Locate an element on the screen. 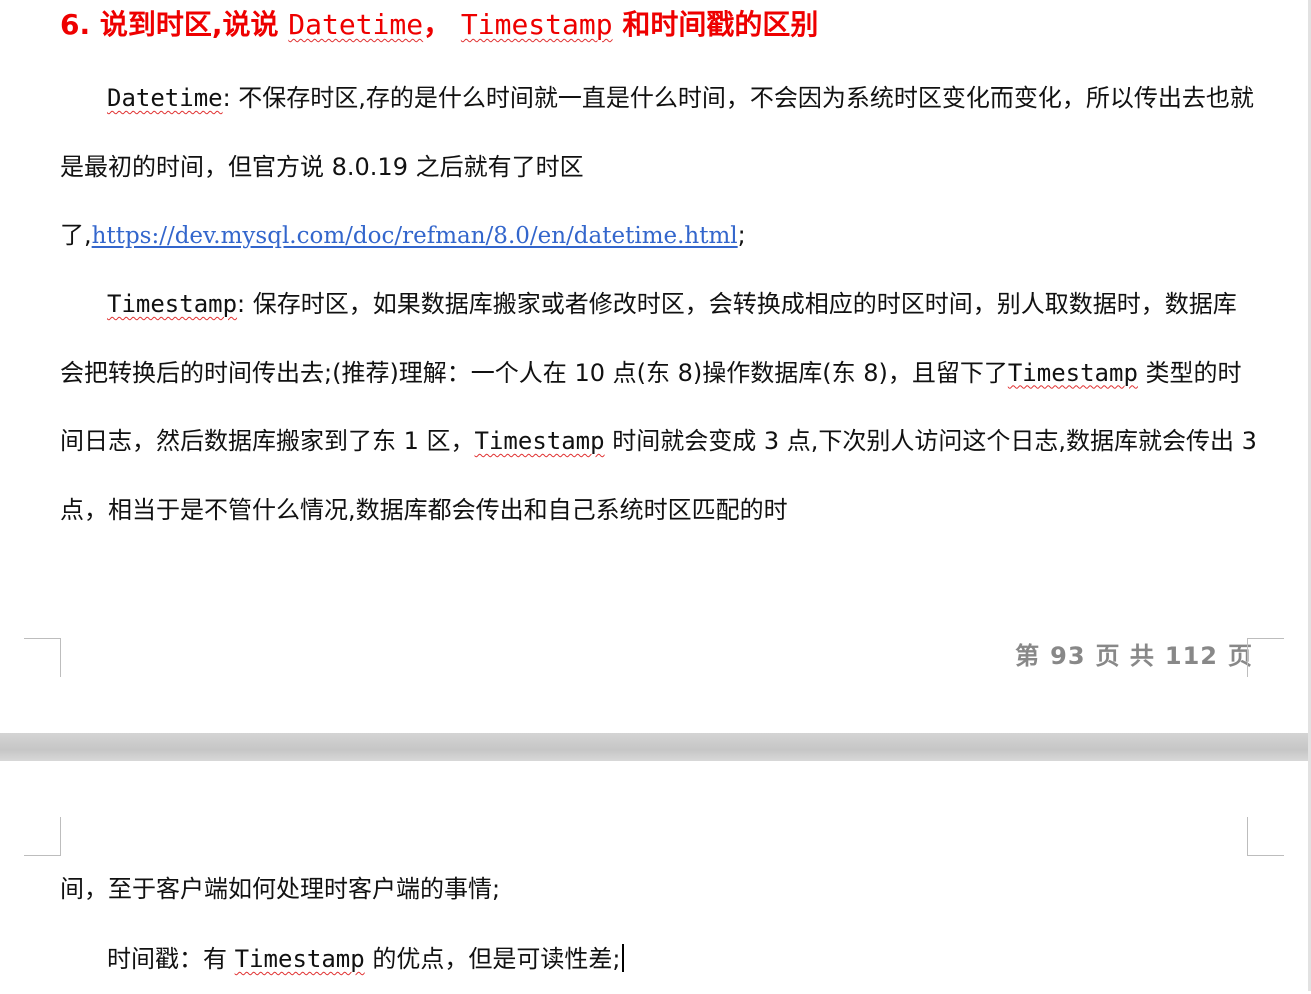  footer-page-number: 93 is located at coordinates (1068, 656).